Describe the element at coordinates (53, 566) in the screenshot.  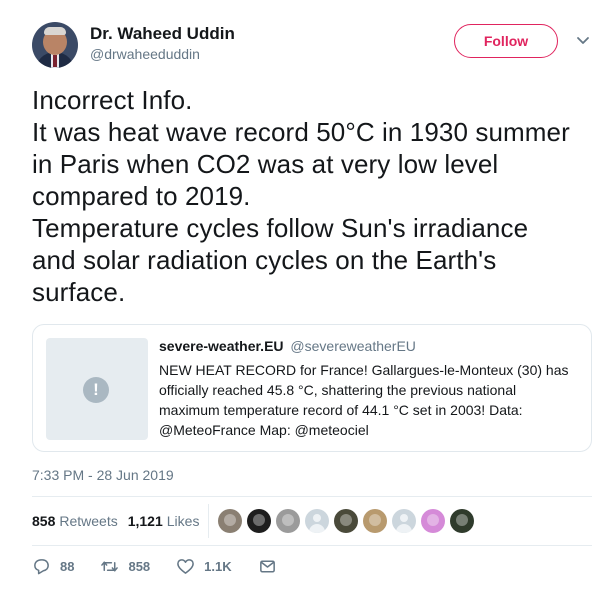
I see `reply-button: 88` at that location.